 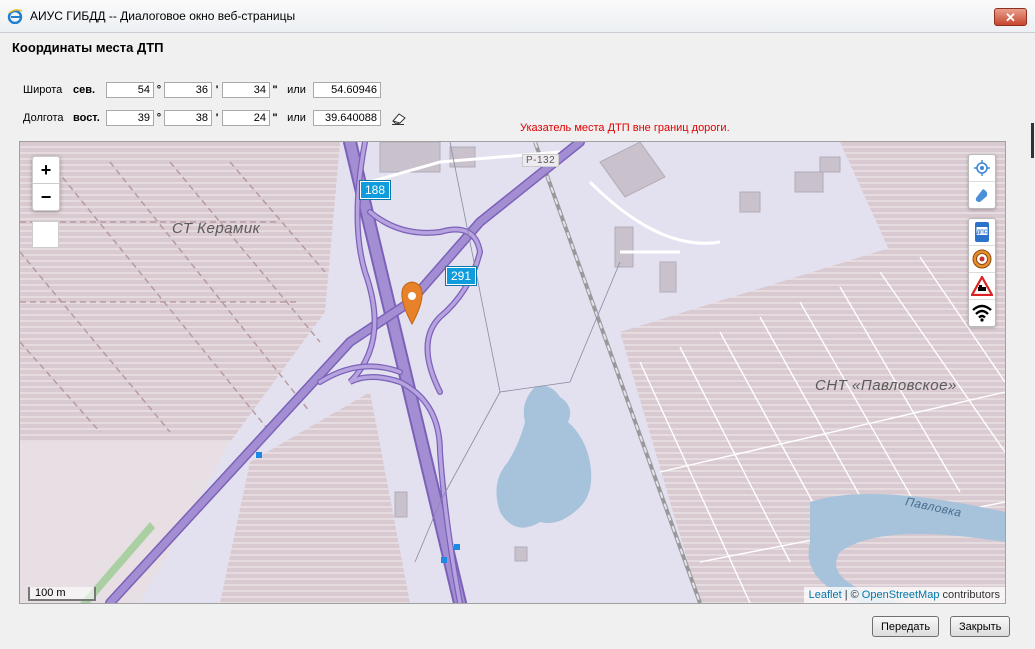 What do you see at coordinates (43, 90) in the screenshot?
I see `latitude-label: Широта` at bounding box center [43, 90].